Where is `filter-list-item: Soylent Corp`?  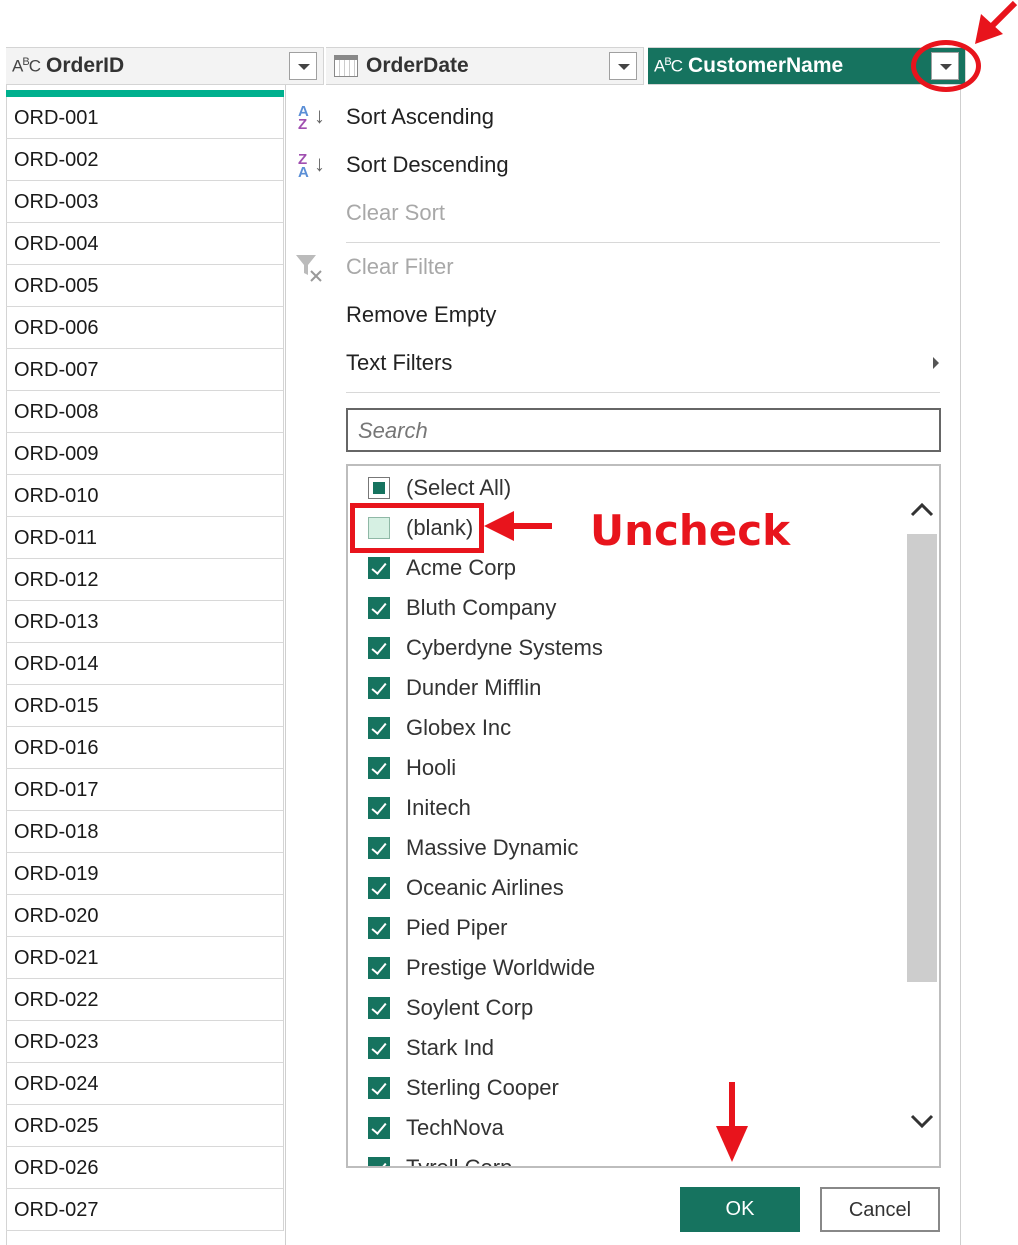 filter-list-item: Soylent Corp is located at coordinates (450, 1008).